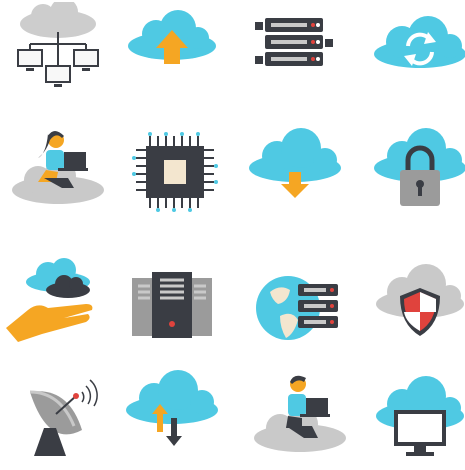 This screenshot has width=465, height=470. What do you see at coordinates (417, 420) in the screenshot?
I see `cloud-monitor-icon` at bounding box center [417, 420].